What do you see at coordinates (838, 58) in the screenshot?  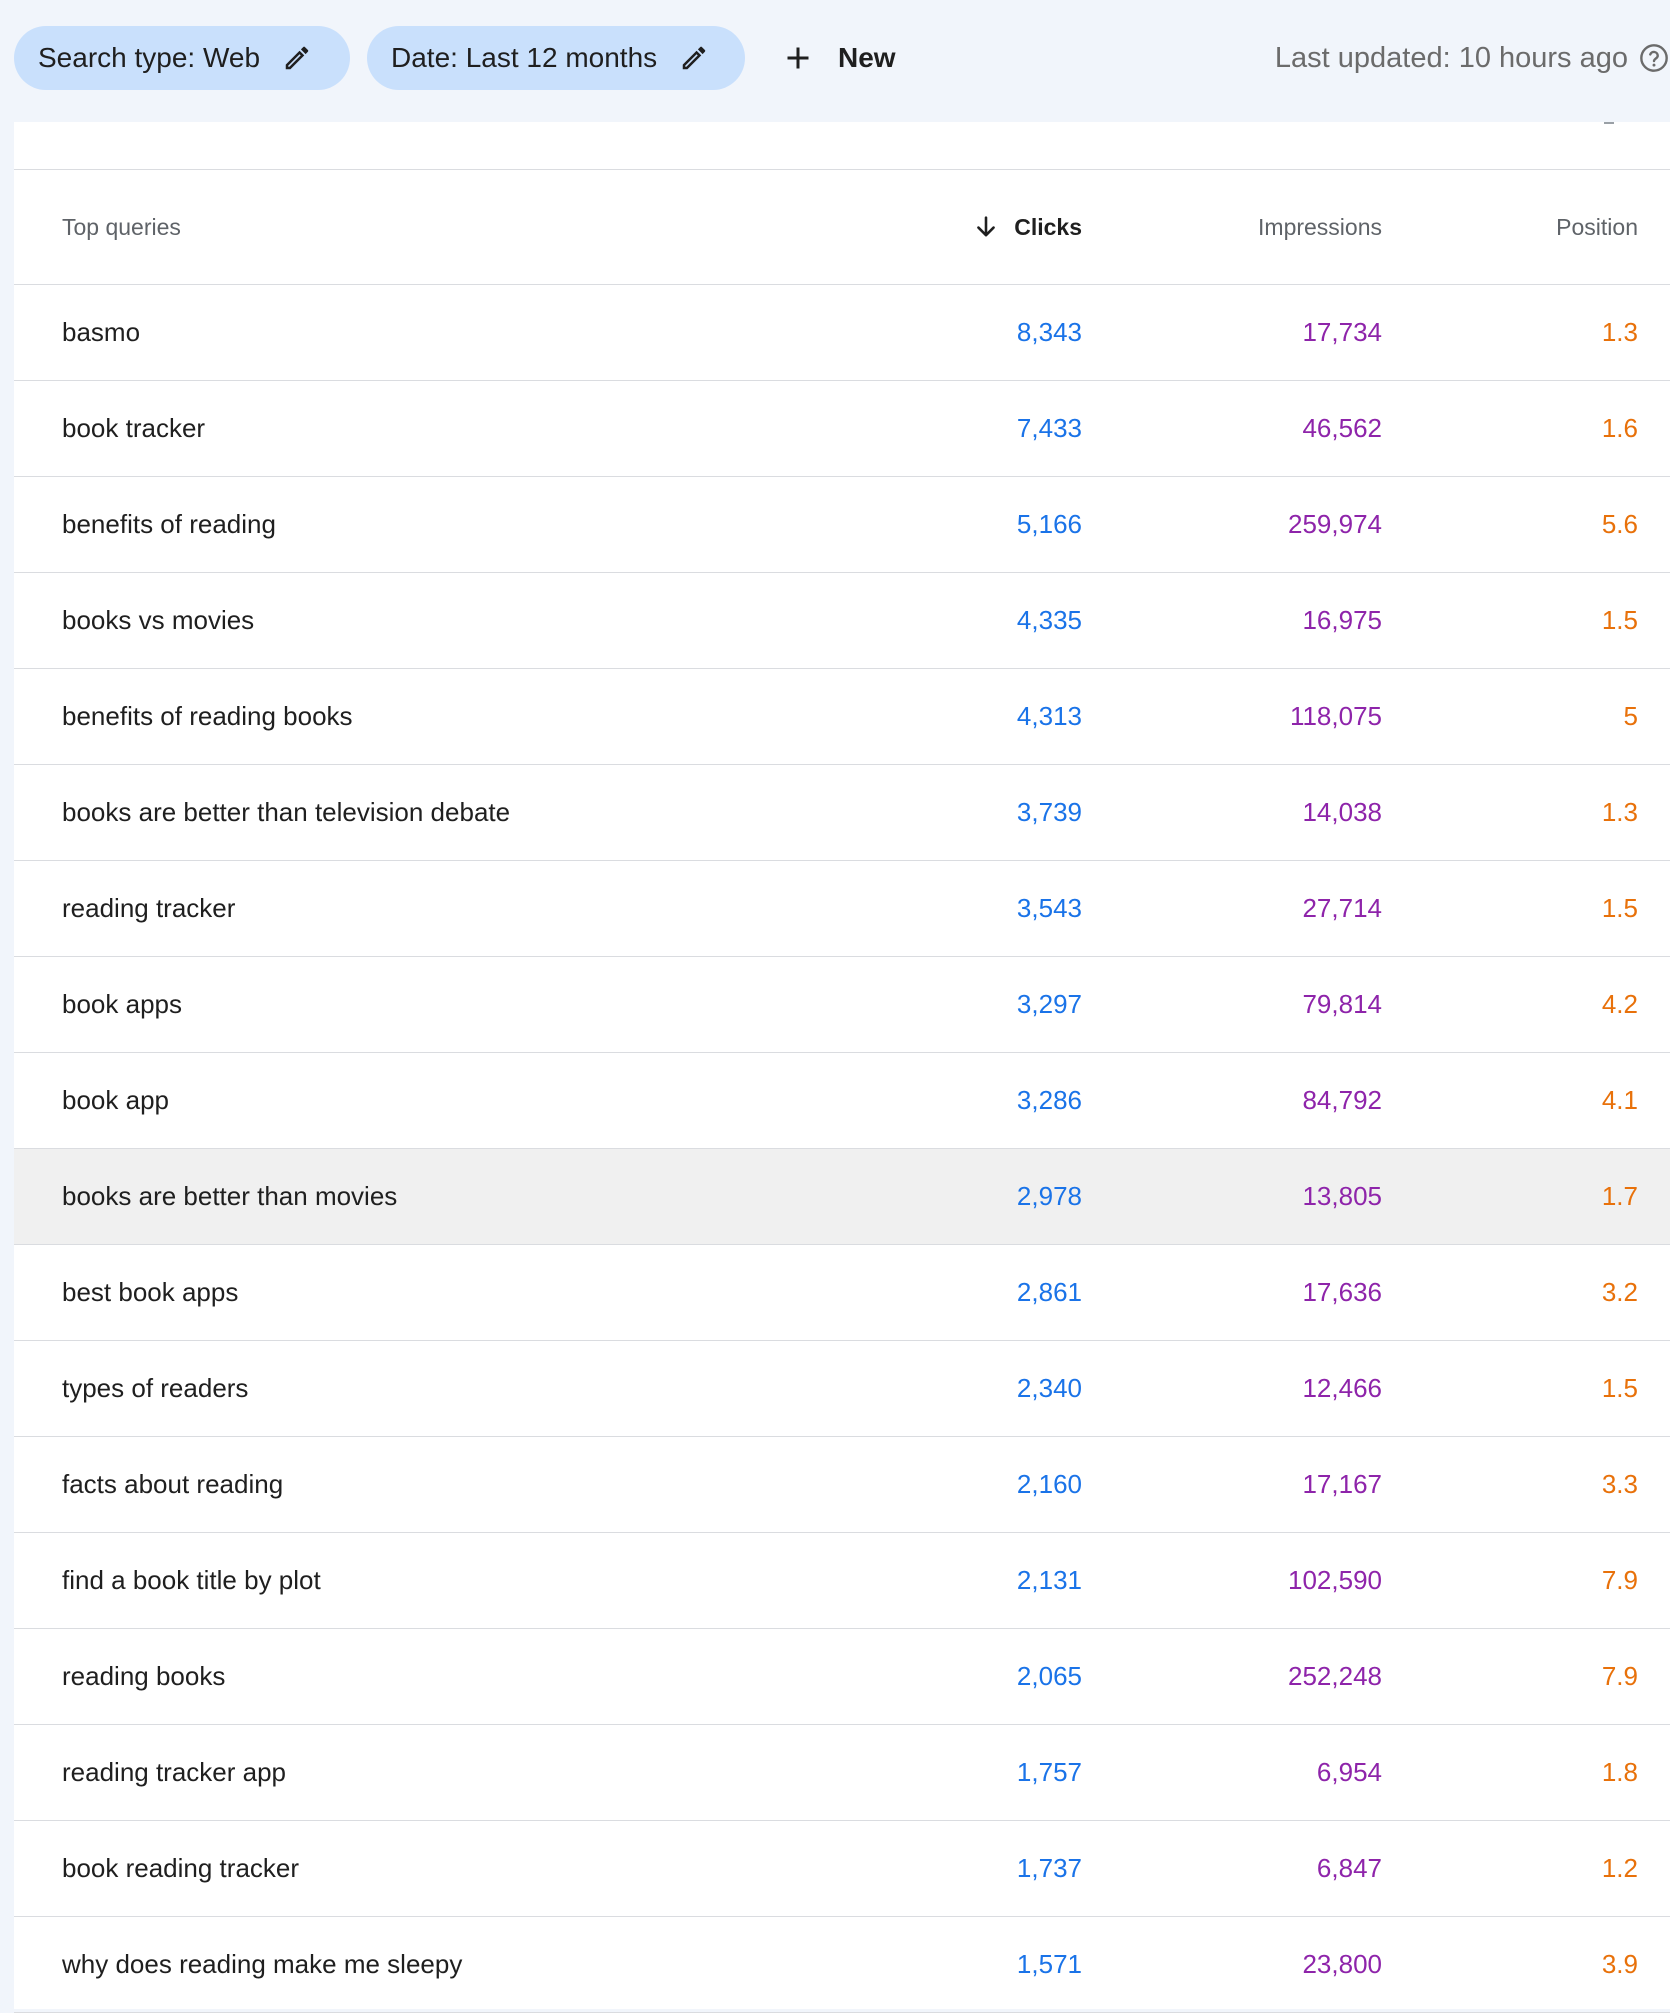 I see `new-filter-button: New` at bounding box center [838, 58].